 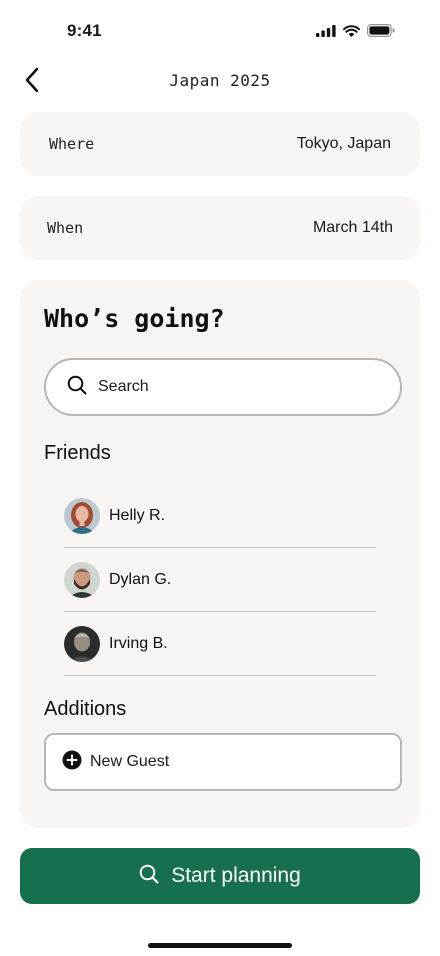 What do you see at coordinates (84, 30) in the screenshot?
I see `status-time: 9:41` at bounding box center [84, 30].